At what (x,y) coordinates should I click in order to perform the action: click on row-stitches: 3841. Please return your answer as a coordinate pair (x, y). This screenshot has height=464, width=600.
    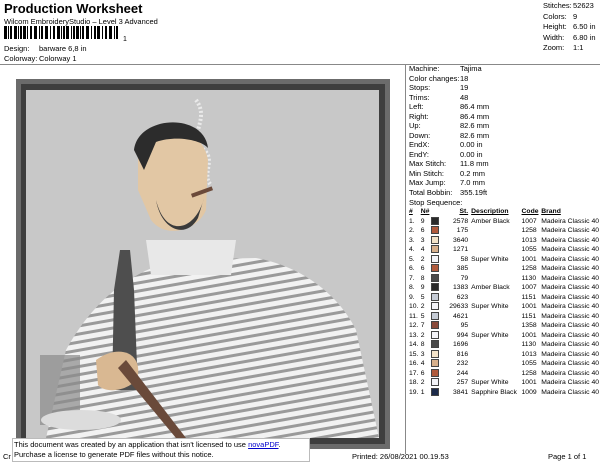
    Looking at the image, I should click on (461, 392).